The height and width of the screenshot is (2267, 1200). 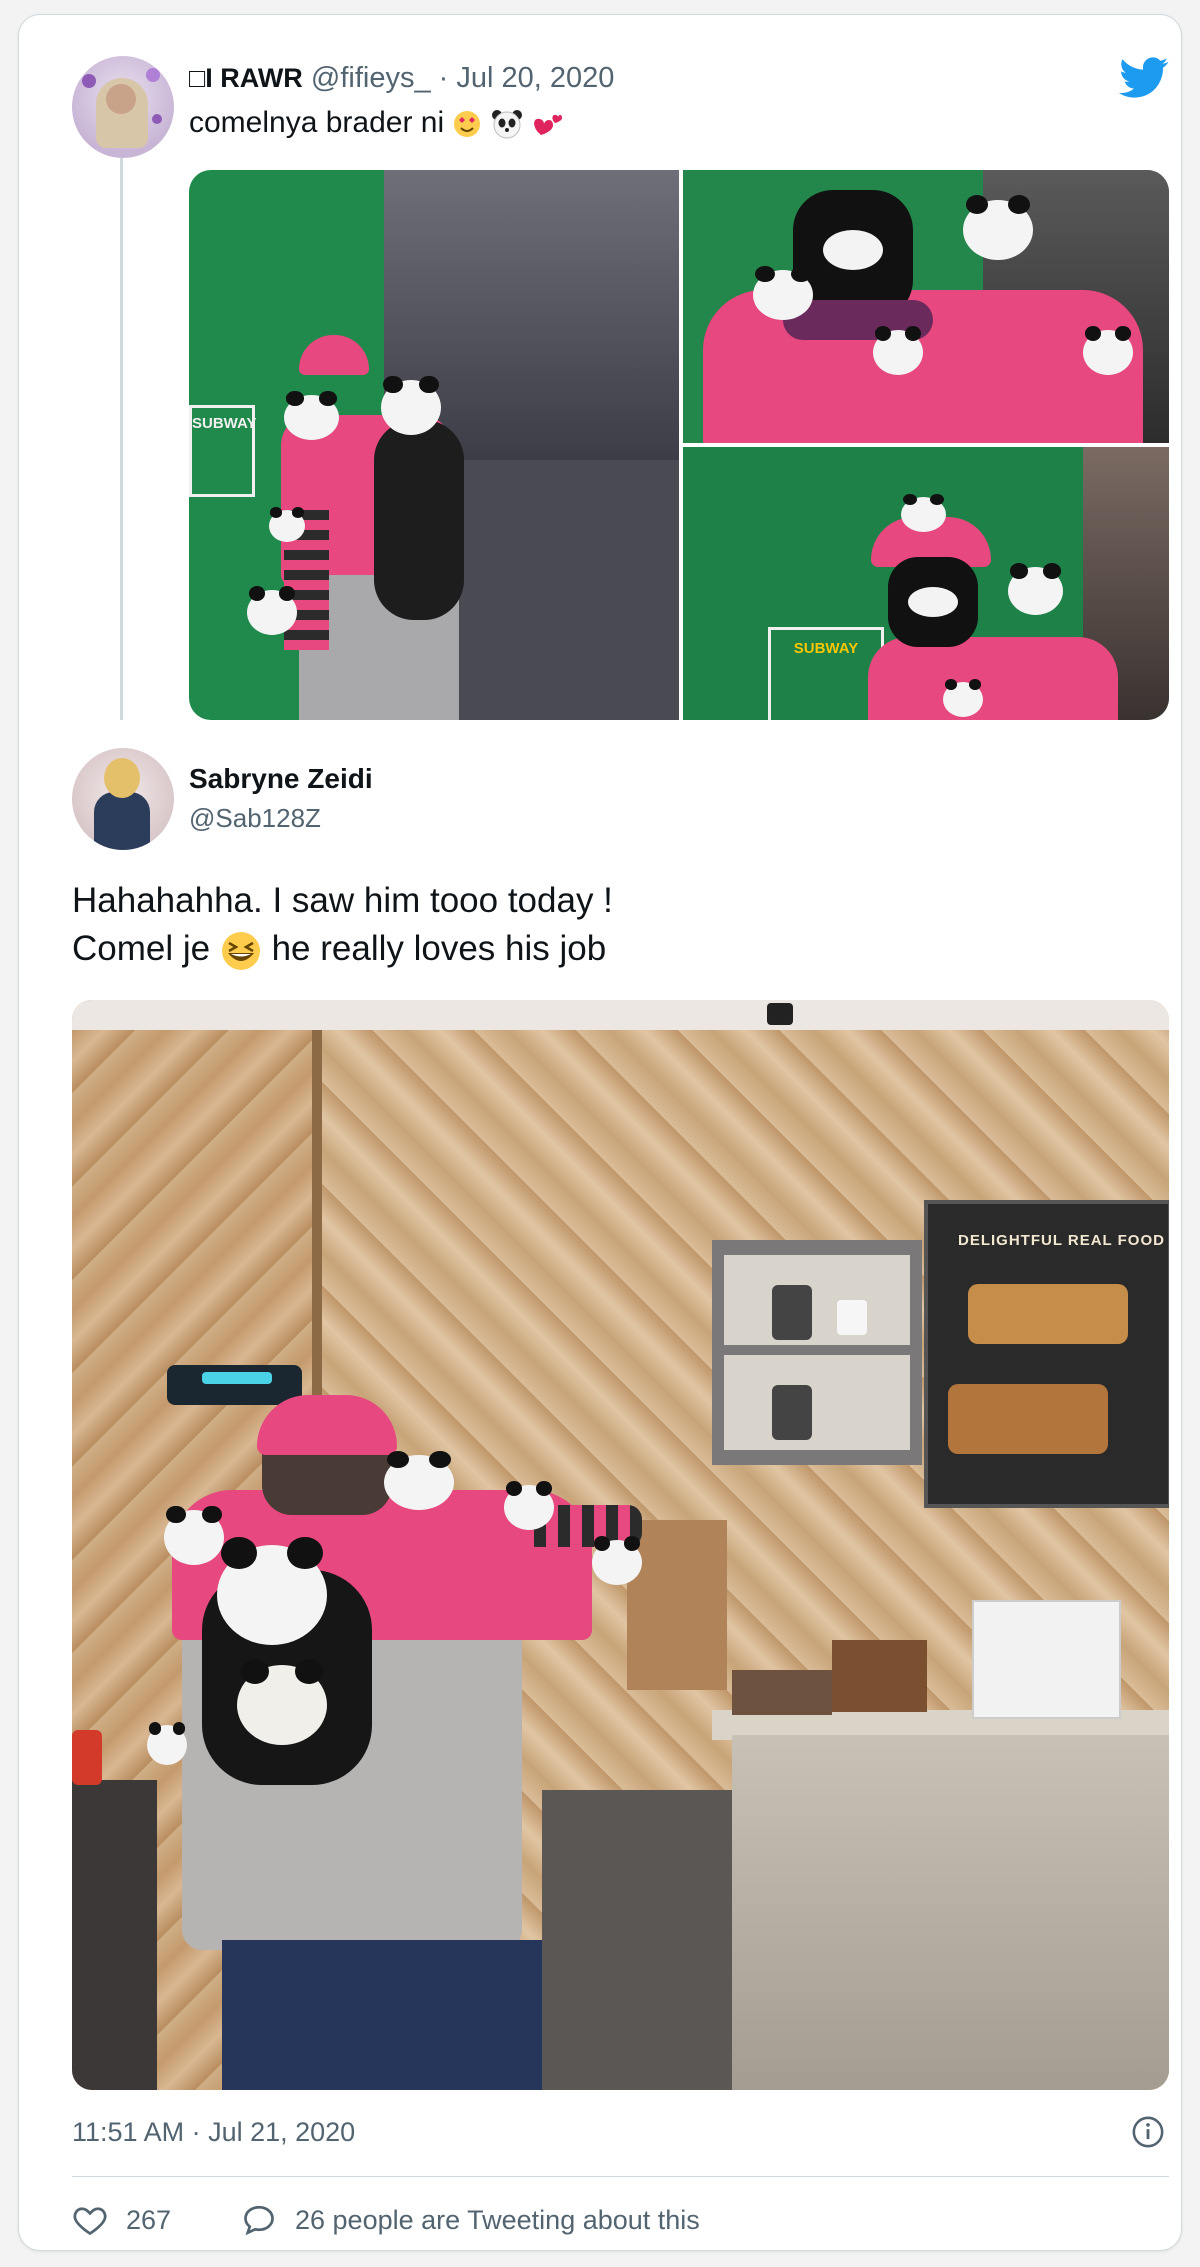 I want to click on author-display-name: Sabryne Zeidi, so click(x=281, y=779).